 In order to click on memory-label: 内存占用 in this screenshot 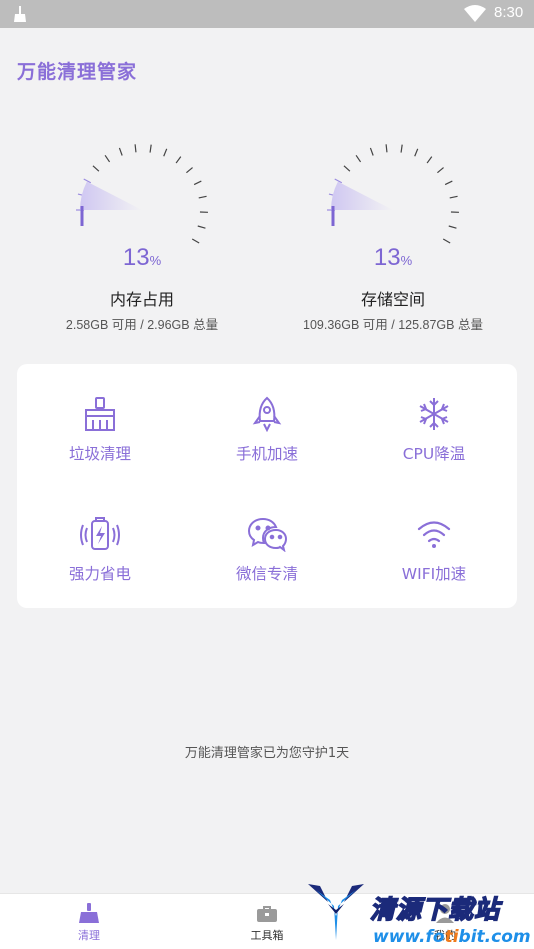, I will do `click(141, 299)`.